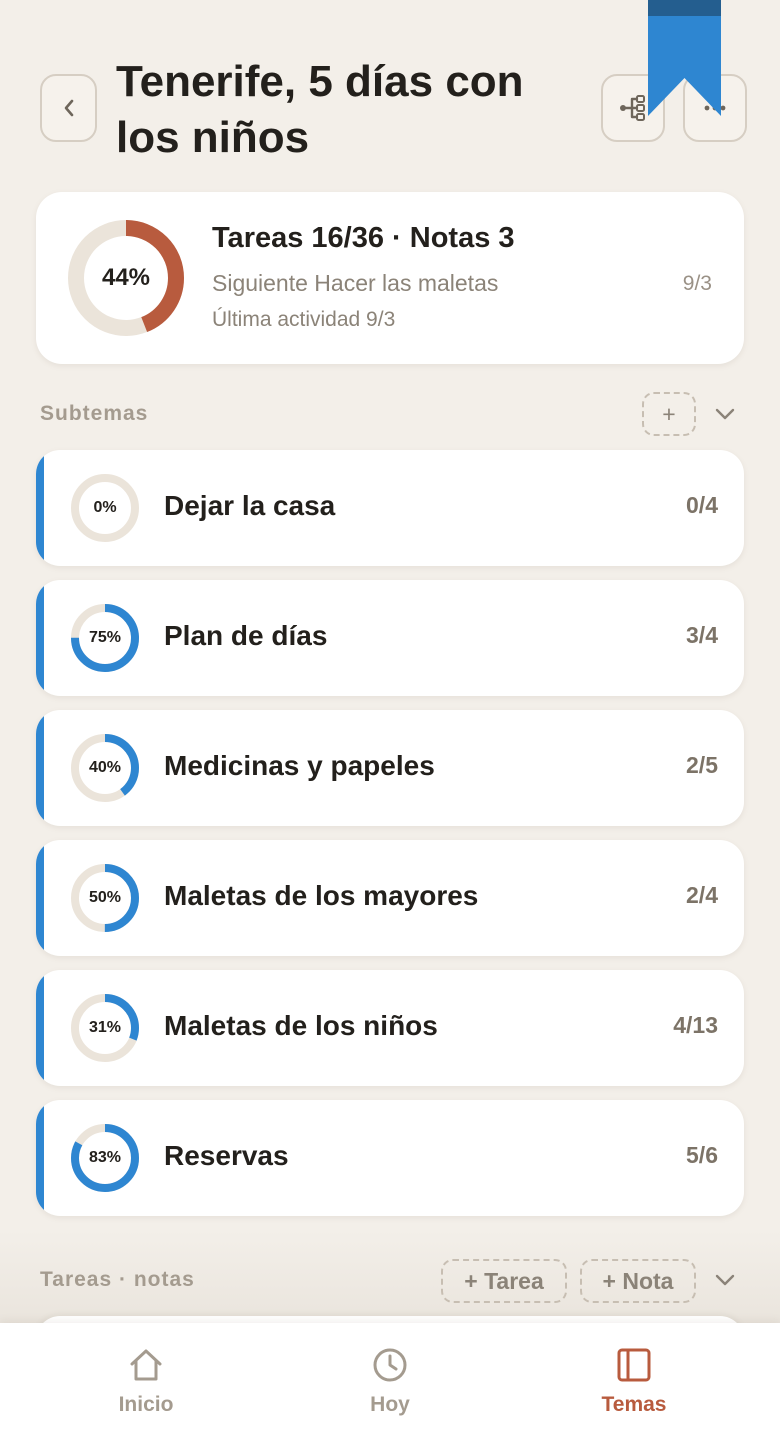 This screenshot has width=780, height=1444. I want to click on subtopic-percent: 31%, so click(105, 1027).